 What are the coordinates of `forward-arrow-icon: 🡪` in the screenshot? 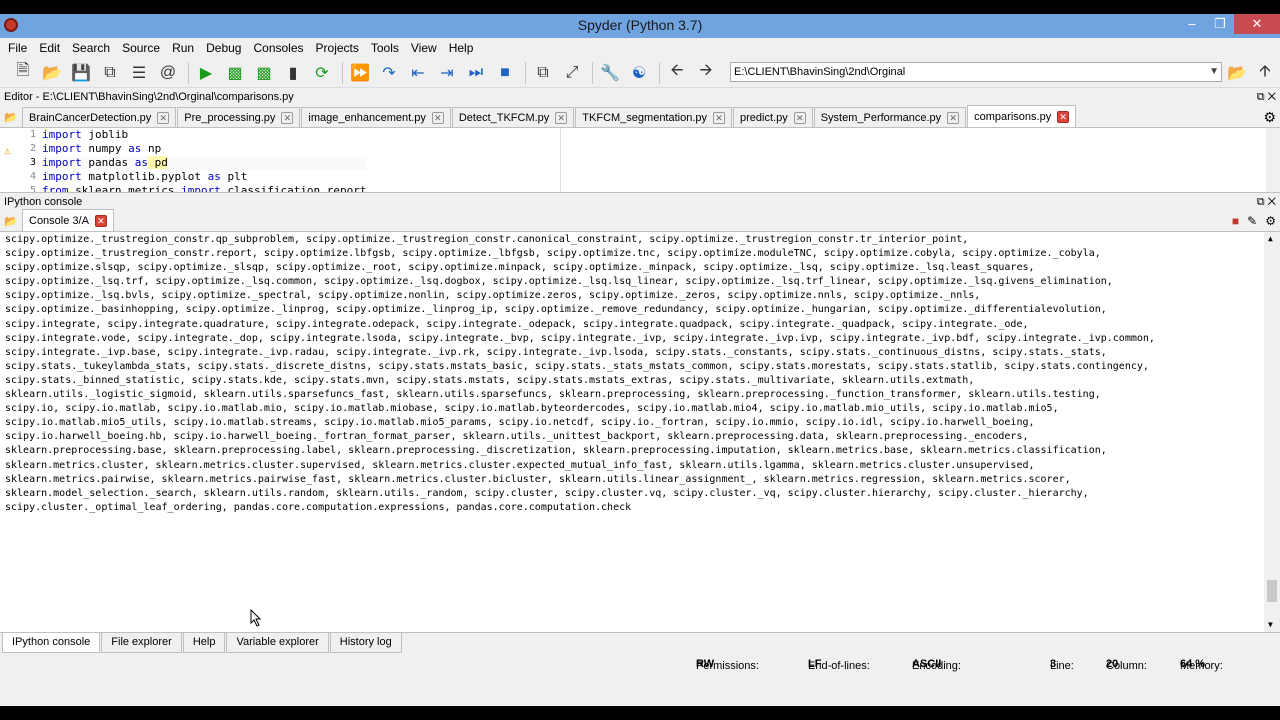 It's located at (706, 73).